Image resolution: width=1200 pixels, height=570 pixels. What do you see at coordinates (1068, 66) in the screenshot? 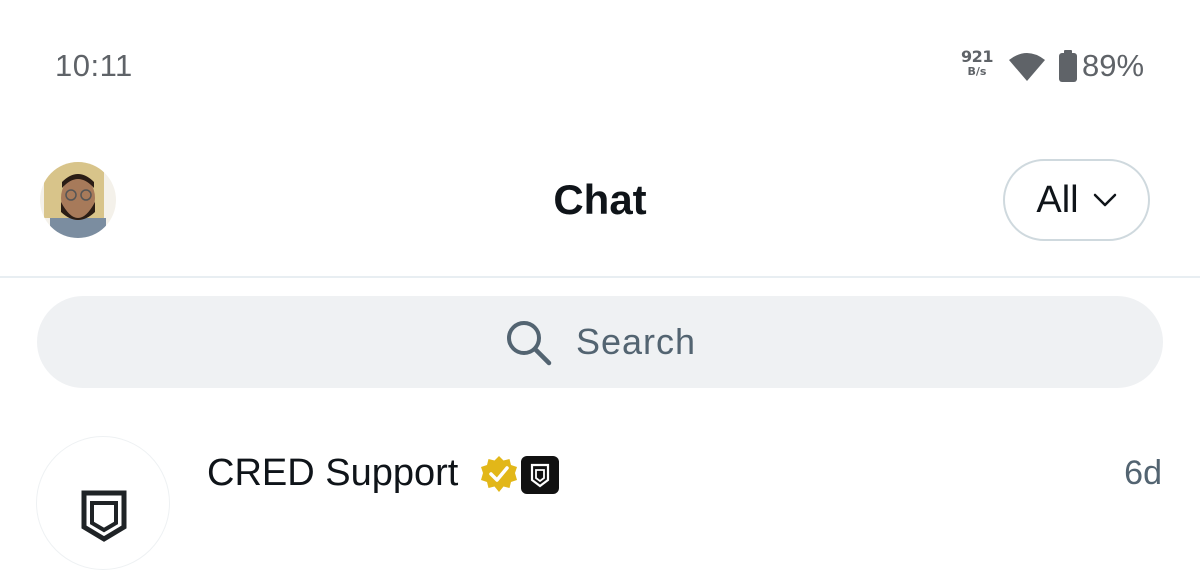
I see `battery-icon` at bounding box center [1068, 66].